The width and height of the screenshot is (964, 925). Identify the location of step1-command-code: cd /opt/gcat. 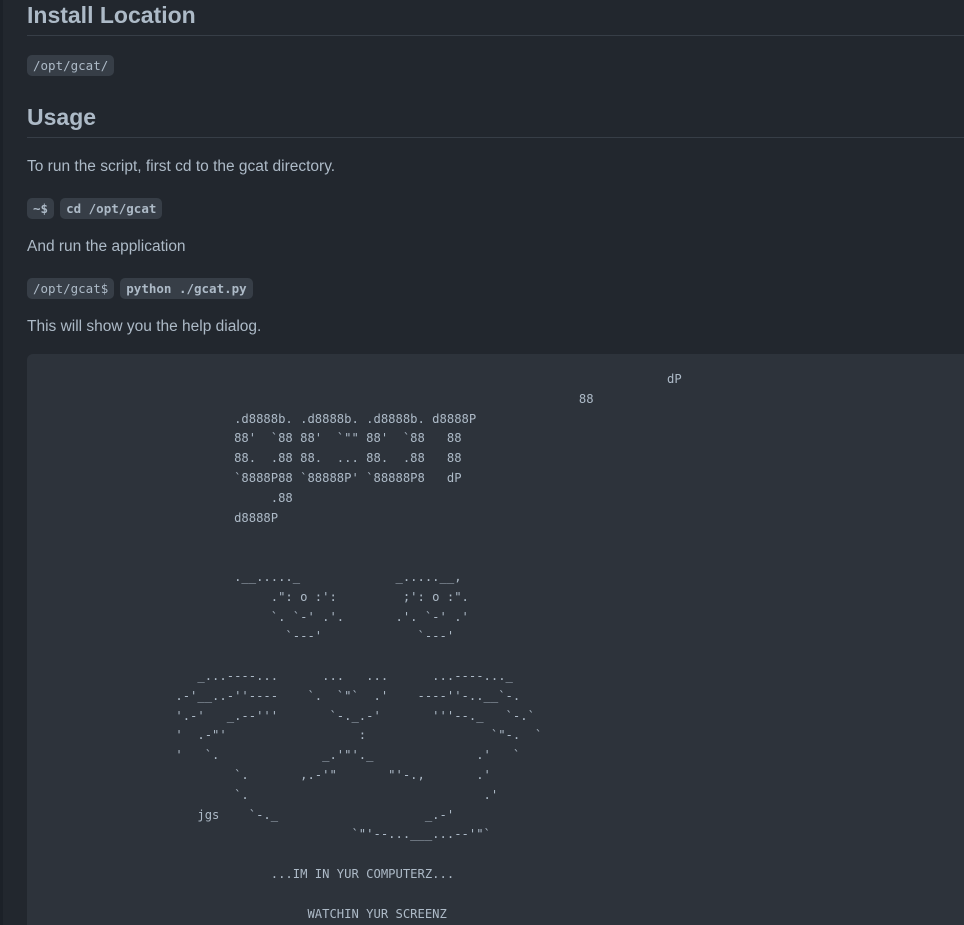
(111, 208).